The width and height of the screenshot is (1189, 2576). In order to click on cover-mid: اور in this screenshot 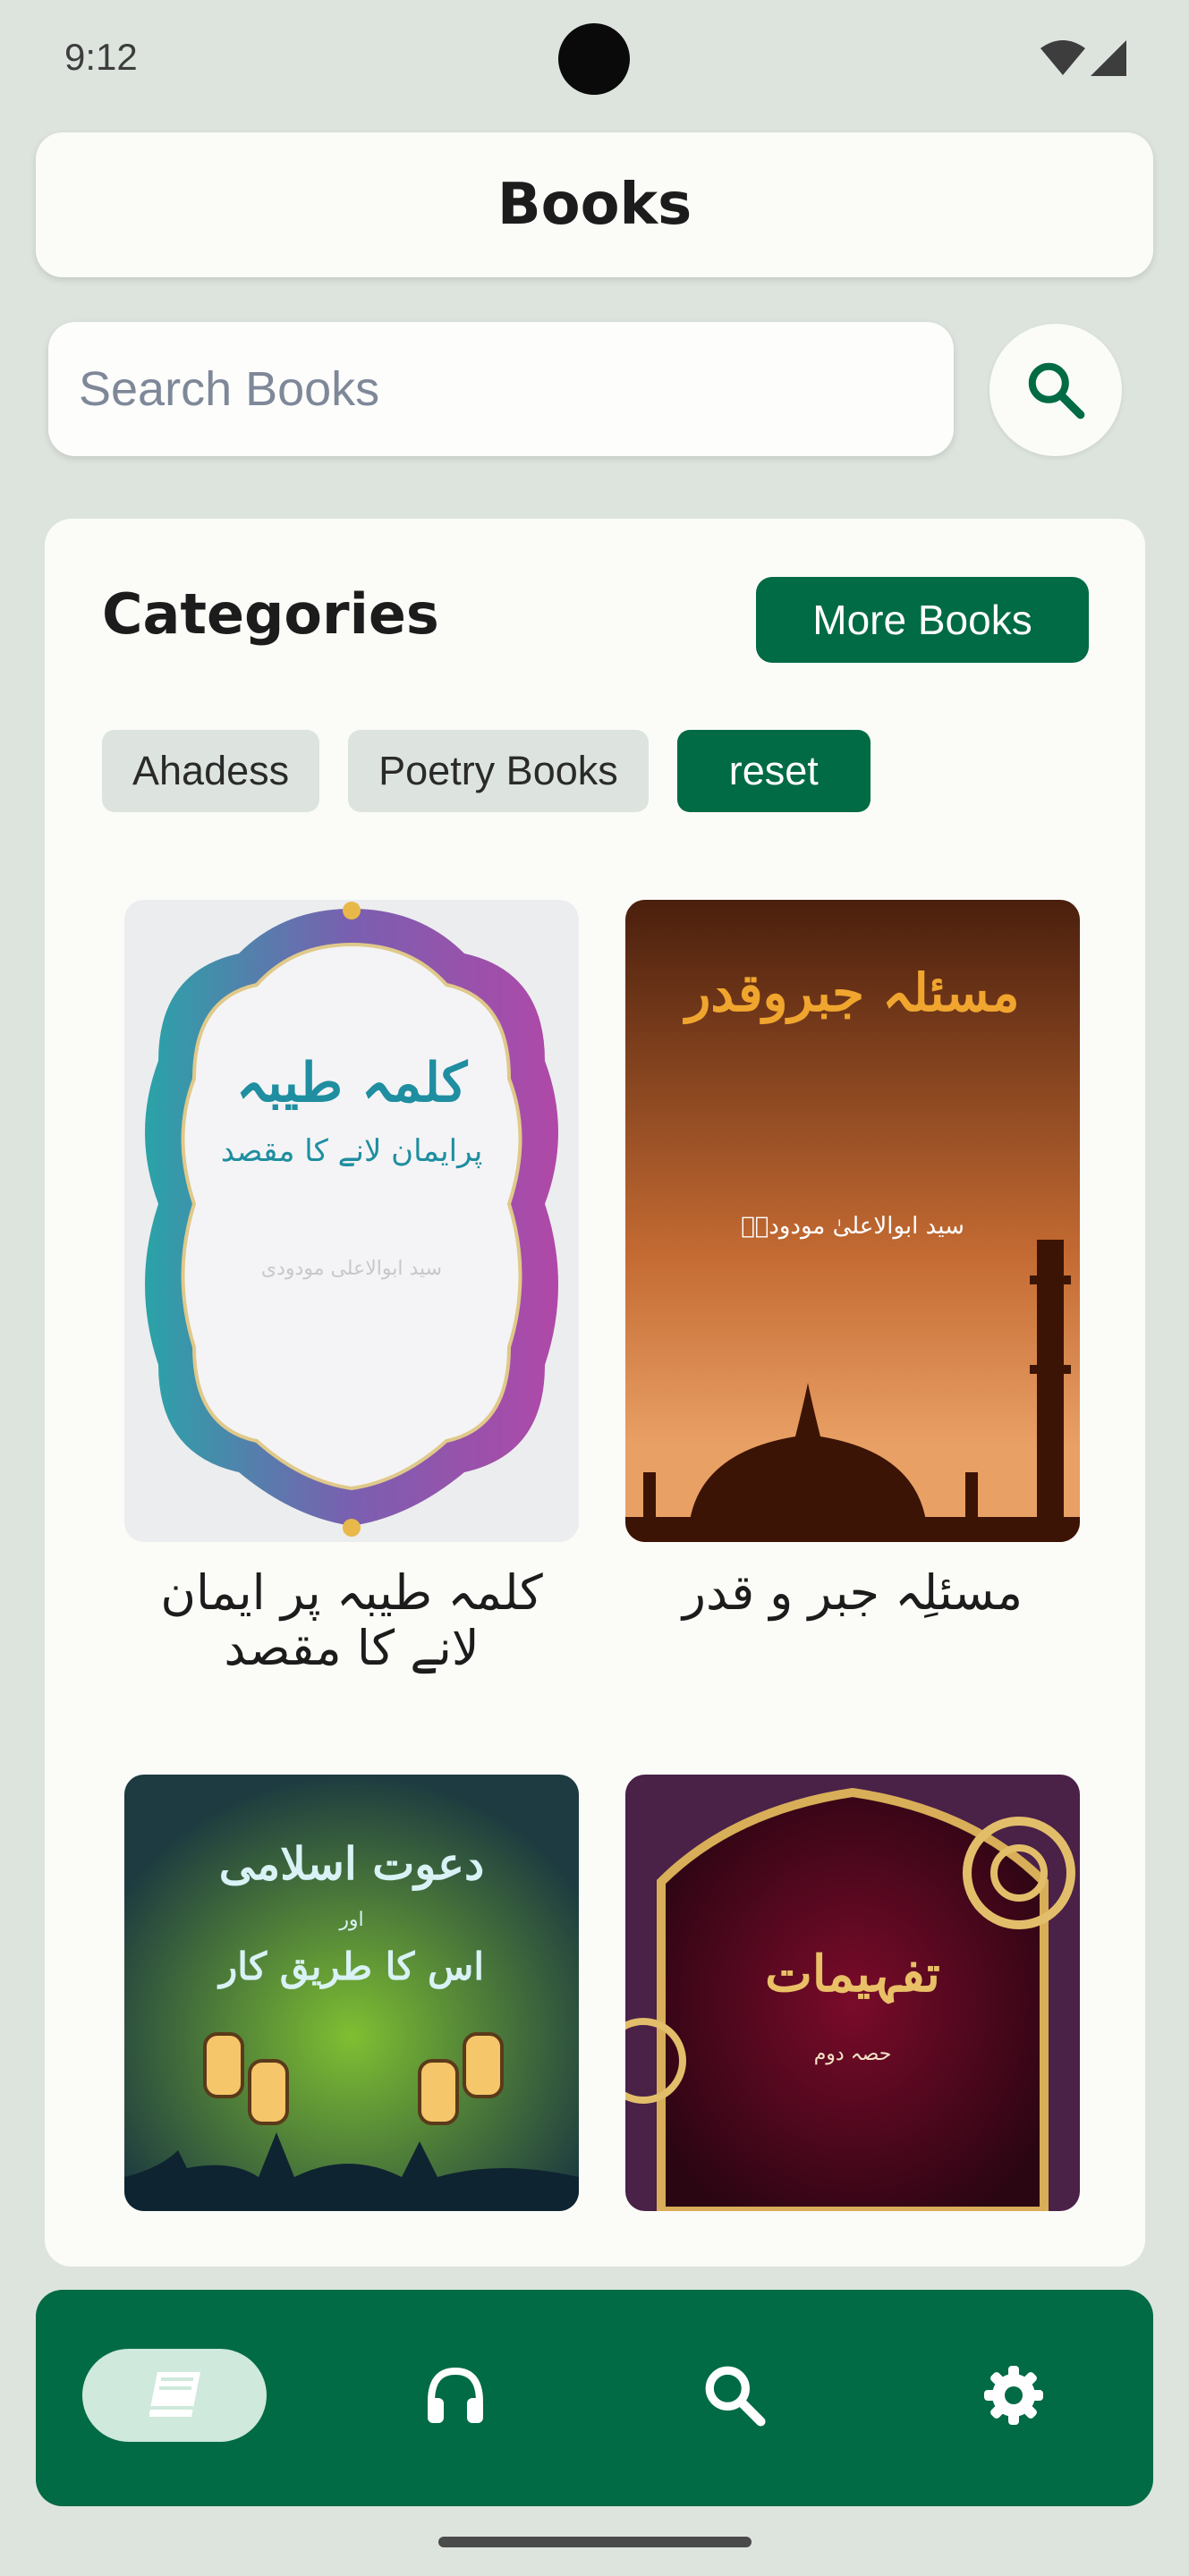, I will do `click(351, 1920)`.